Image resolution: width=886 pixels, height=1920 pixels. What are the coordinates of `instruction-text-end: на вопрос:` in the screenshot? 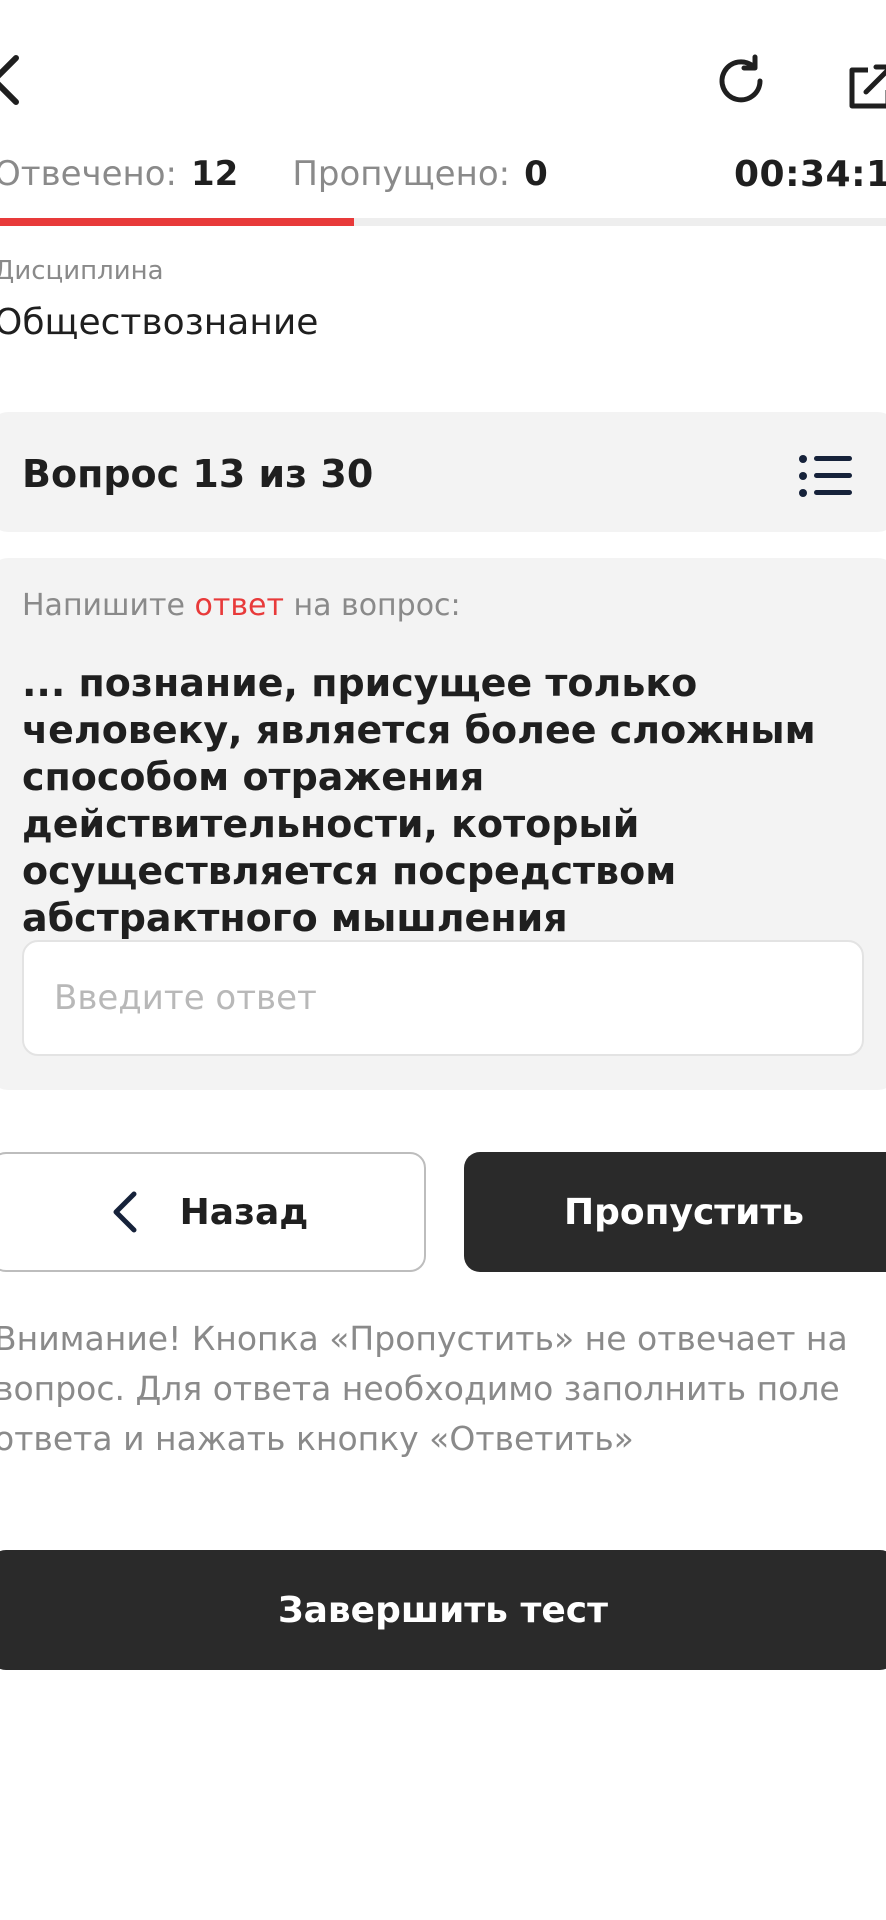 It's located at (372, 605).